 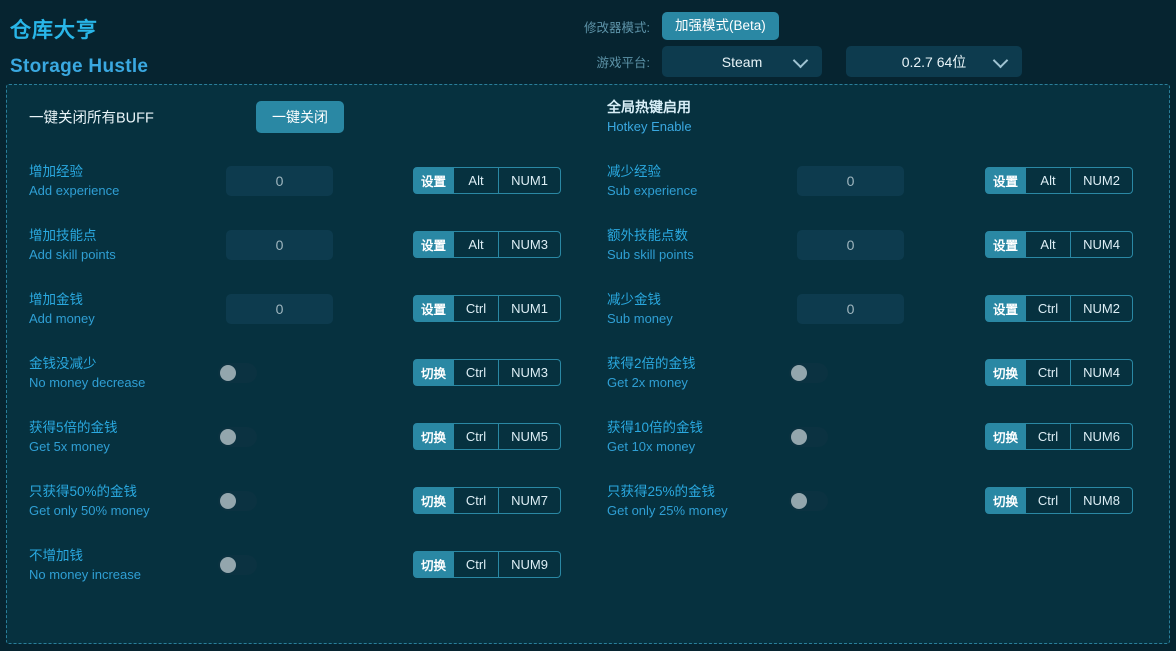 I want to click on hotkey-group: 切换 Ctrl NUM4, so click(x=1059, y=372).